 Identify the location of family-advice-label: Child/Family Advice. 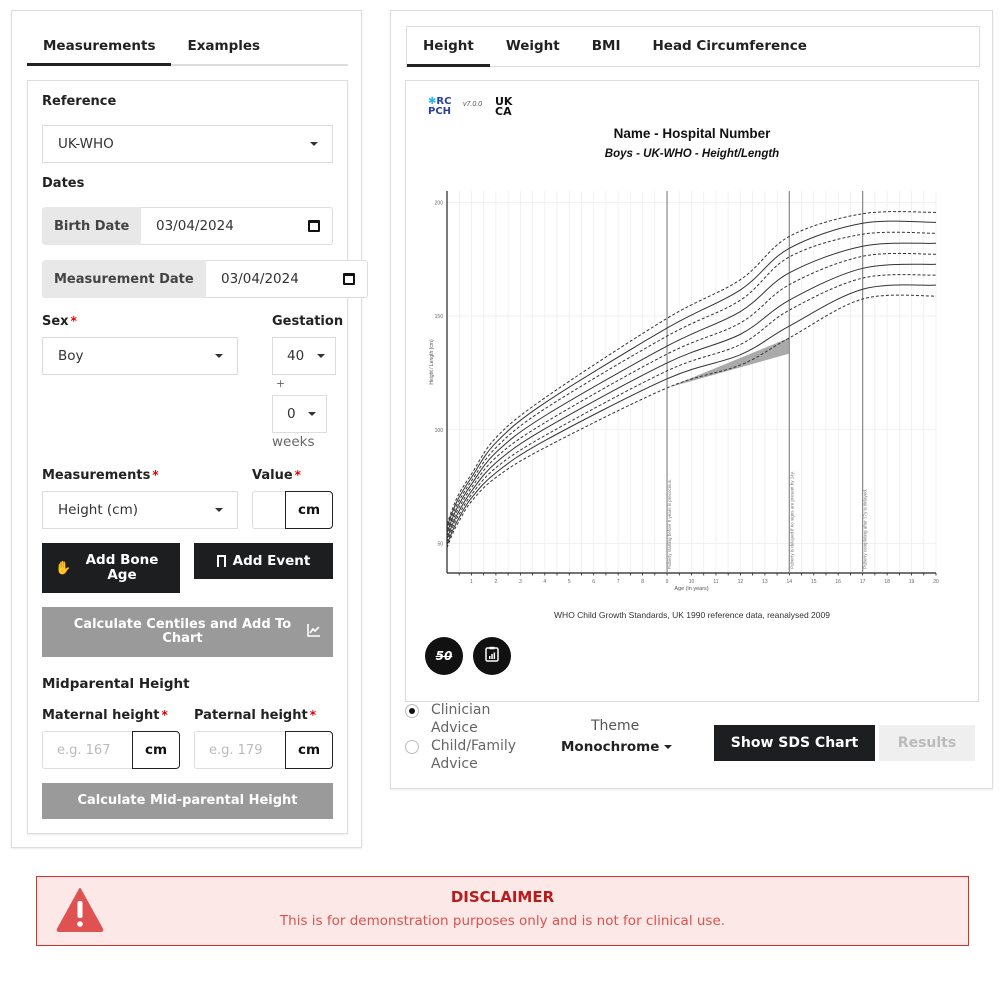
(481, 755).